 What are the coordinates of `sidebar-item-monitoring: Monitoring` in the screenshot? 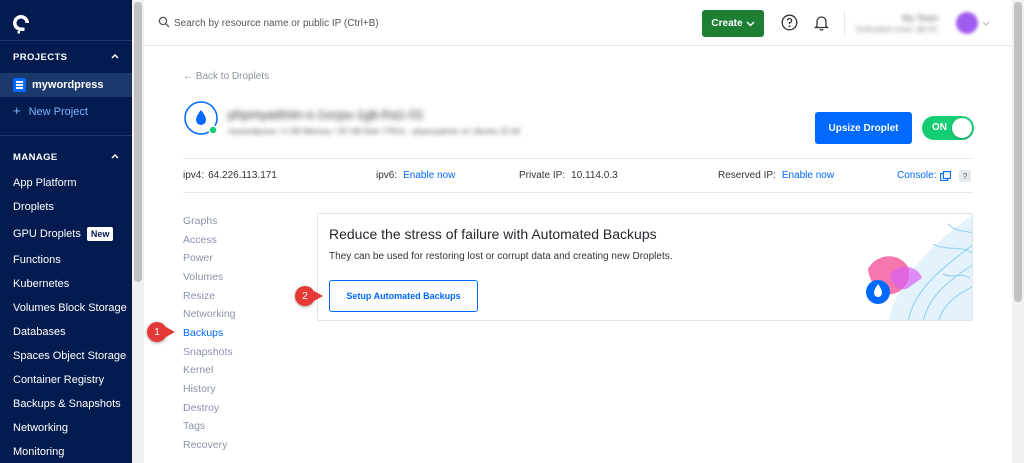 It's located at (38, 452).